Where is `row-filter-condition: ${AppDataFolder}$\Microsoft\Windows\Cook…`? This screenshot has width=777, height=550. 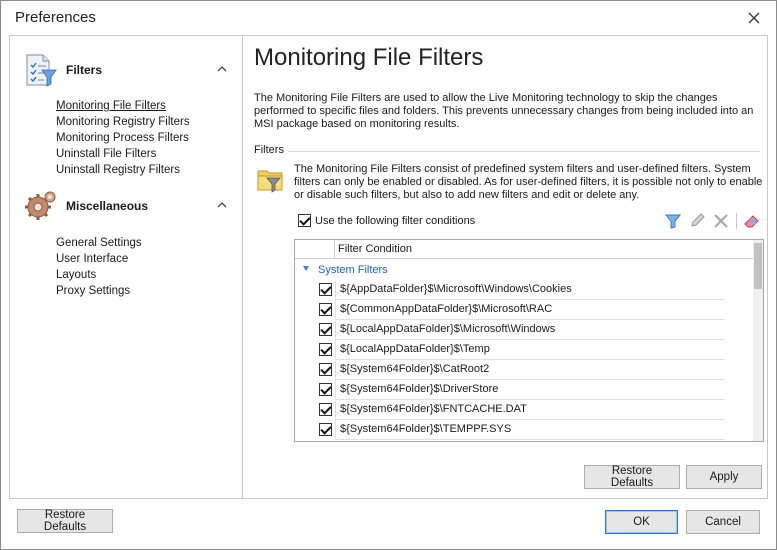 row-filter-condition: ${AppDataFolder}$\Microsoft\Windows\Cook… is located at coordinates (530, 290).